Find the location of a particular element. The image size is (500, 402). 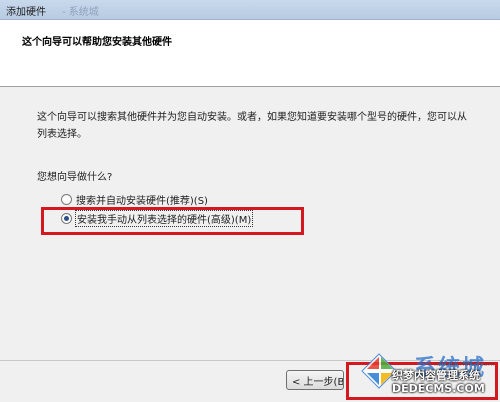

radio-auto-install is located at coordinates (66, 199).